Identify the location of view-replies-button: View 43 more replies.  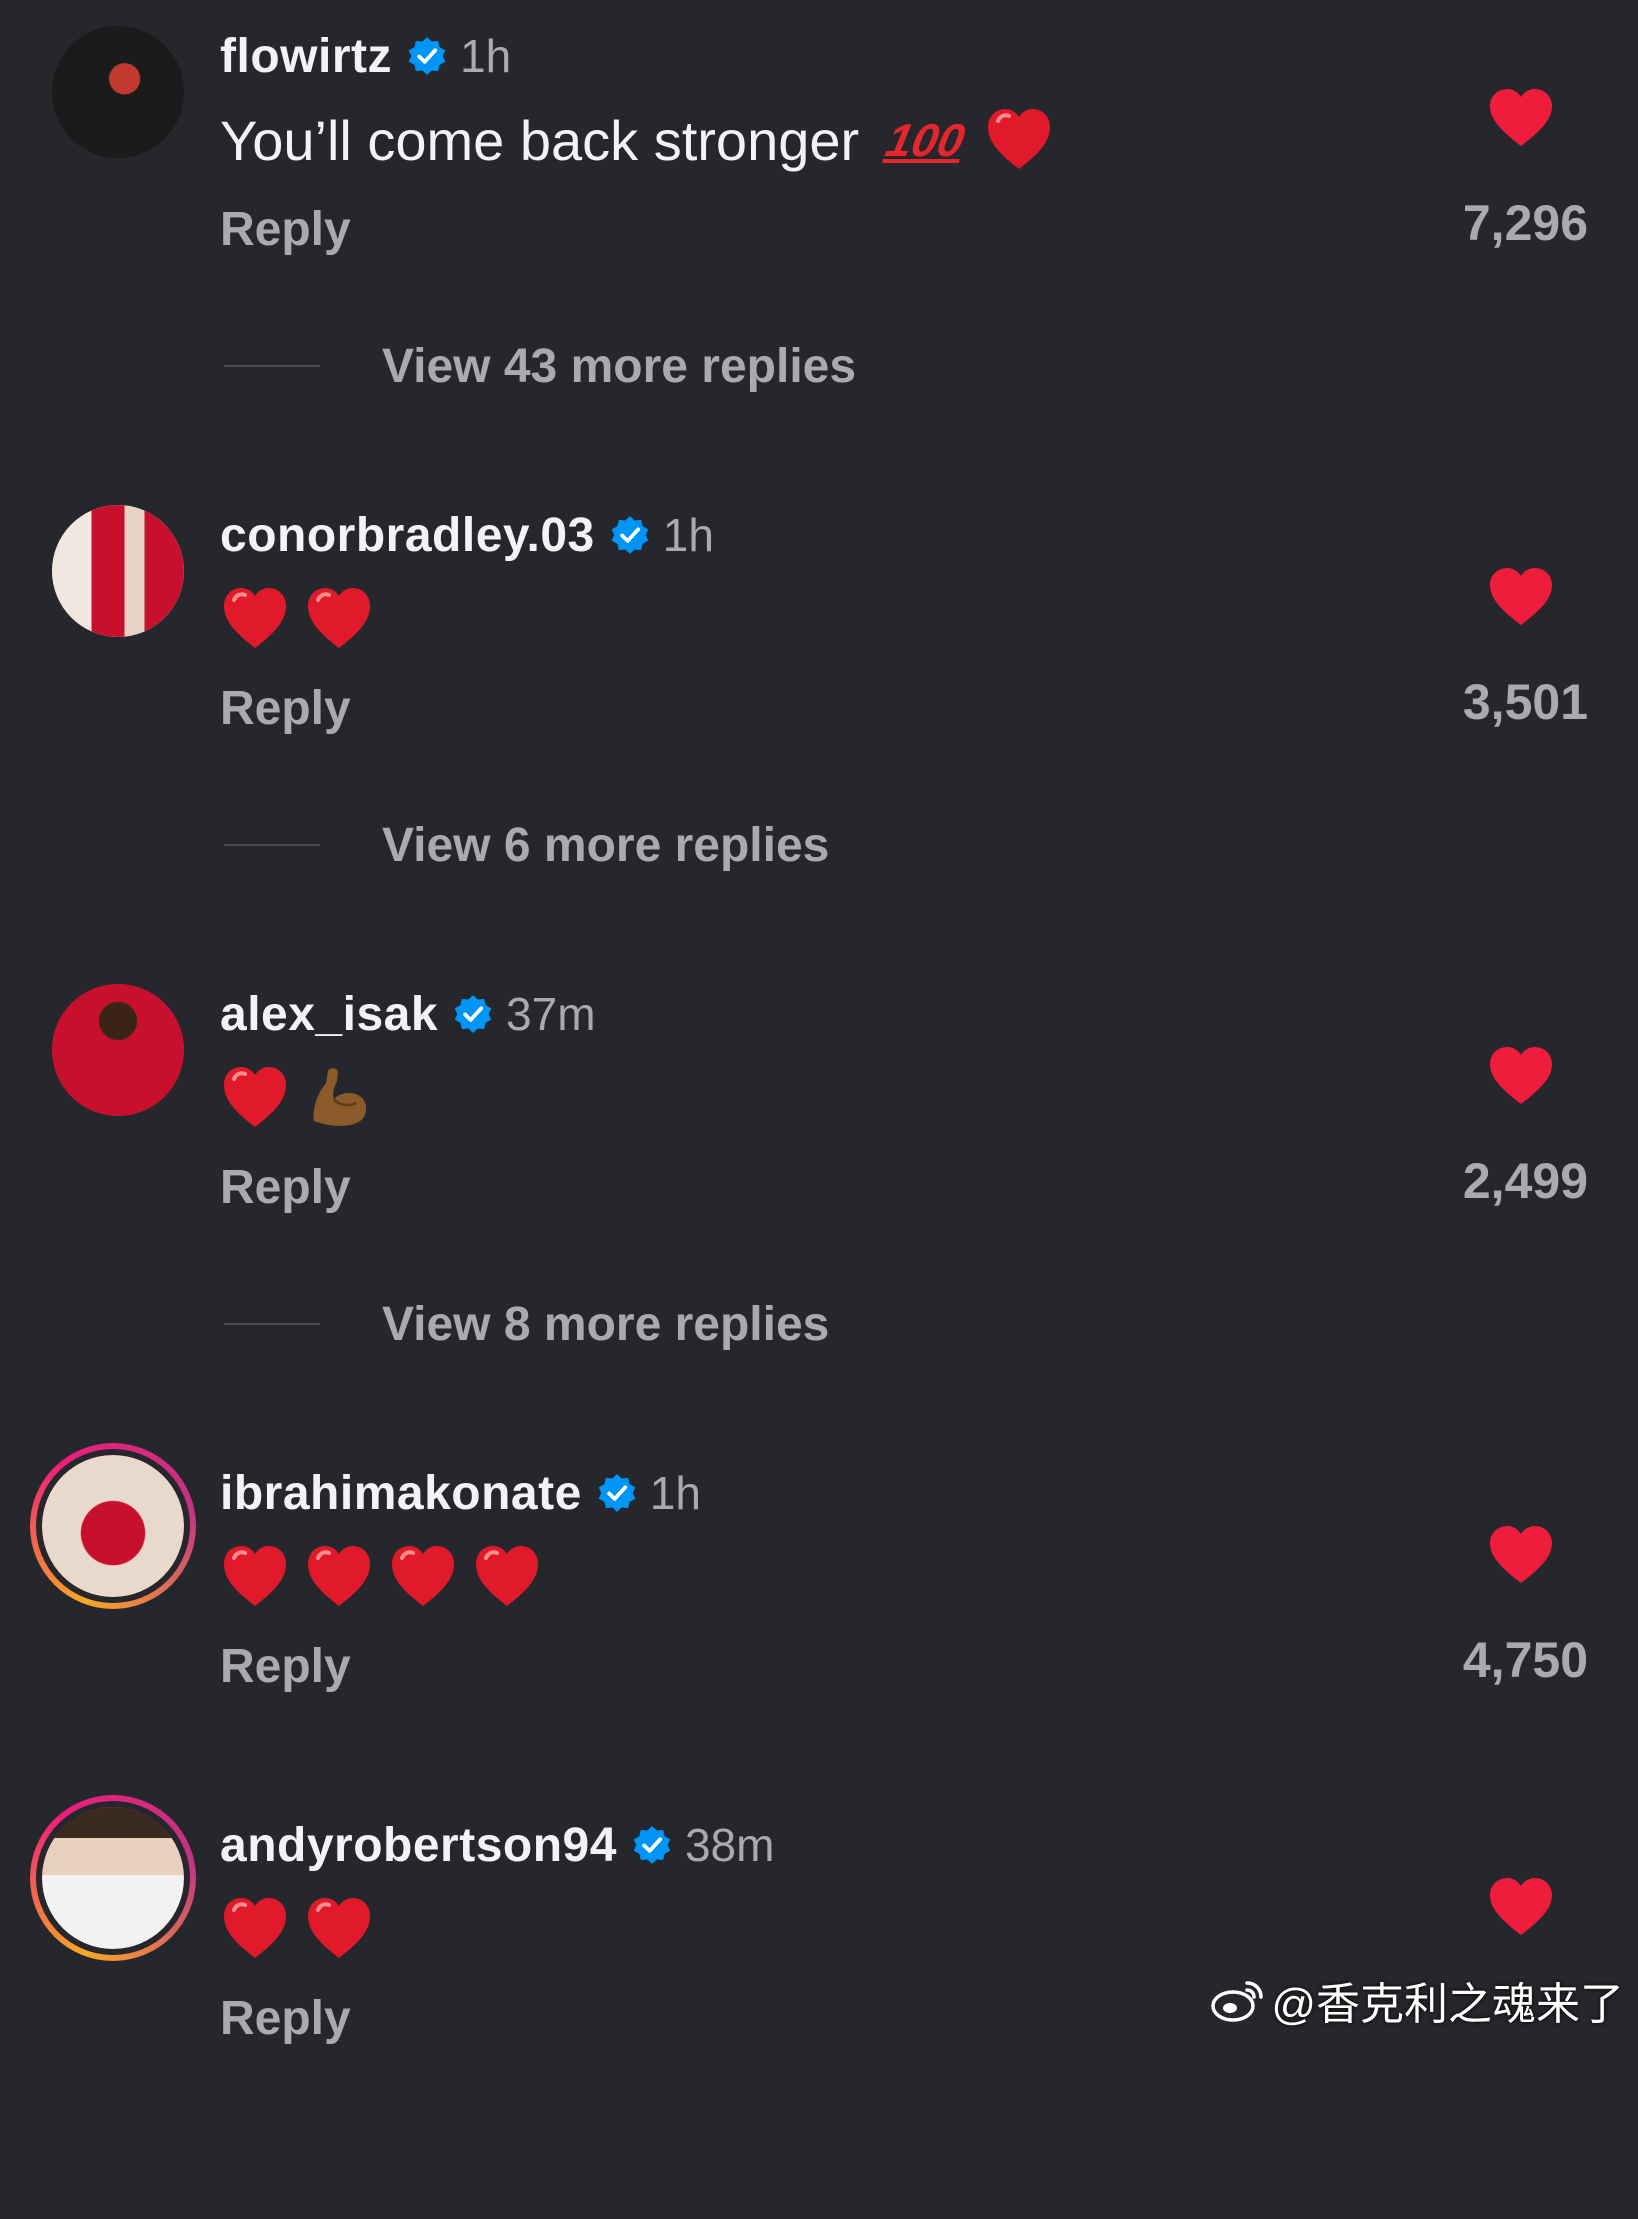
(540, 366).